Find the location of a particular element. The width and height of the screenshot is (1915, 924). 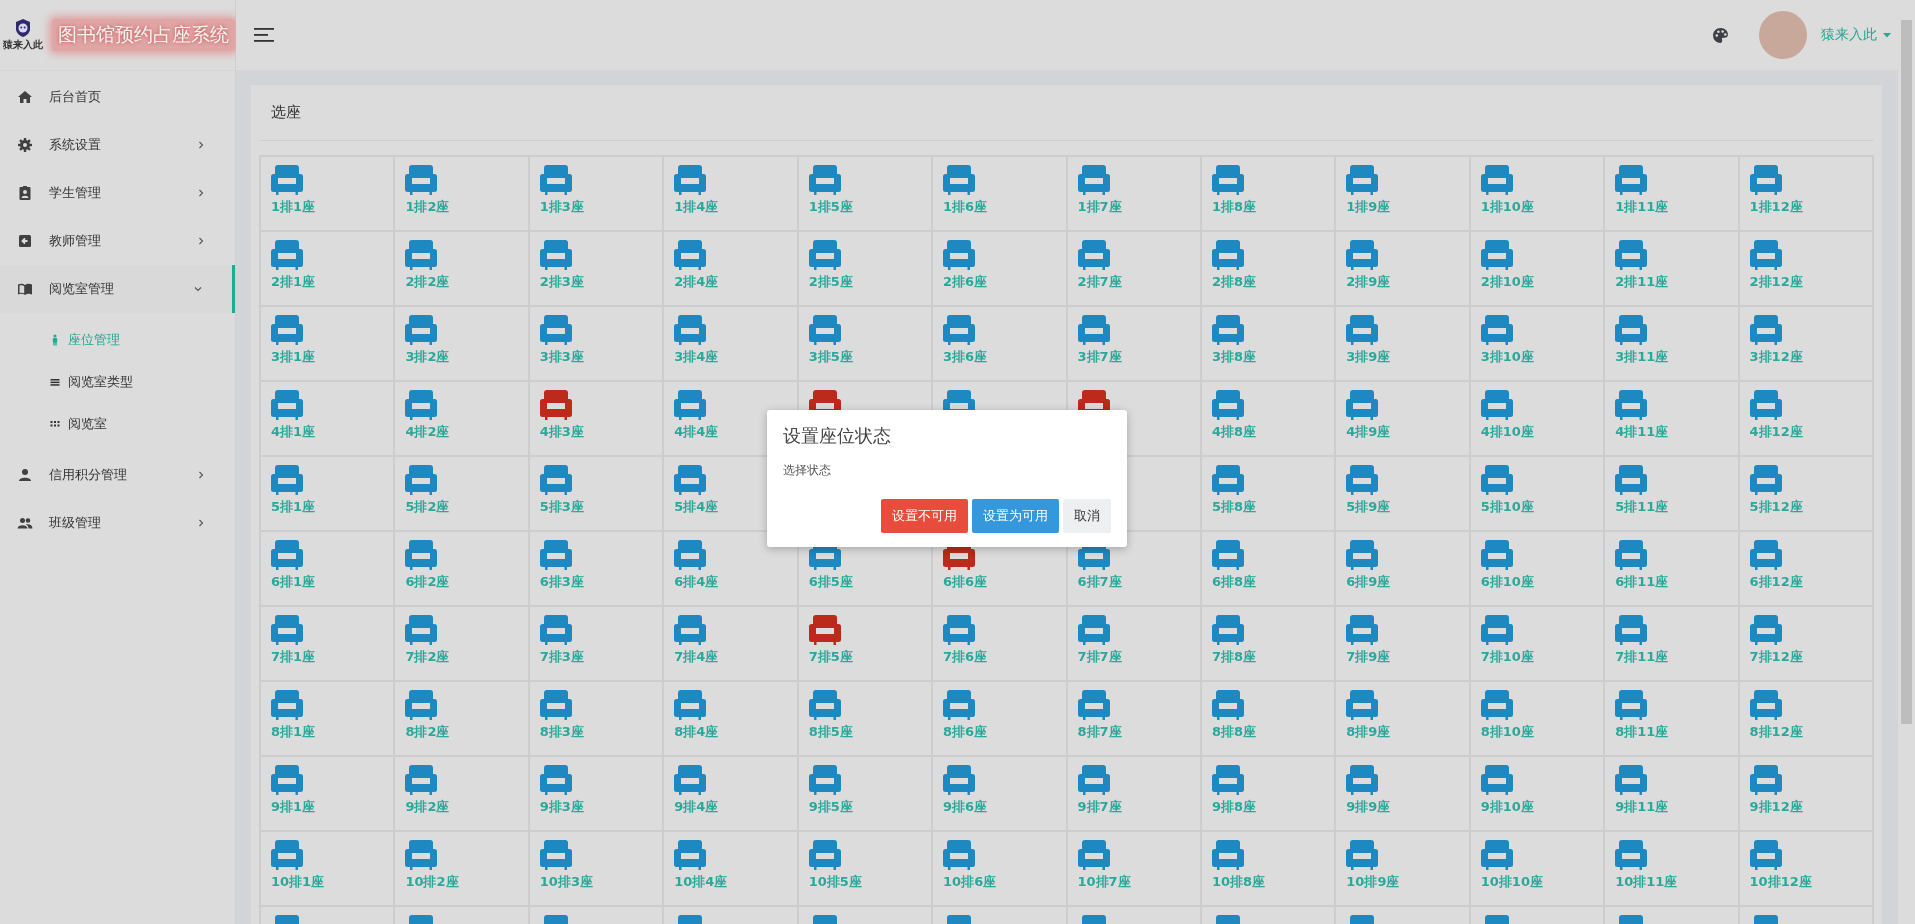

seat-cell: 6排10座 is located at coordinates (1538, 569).